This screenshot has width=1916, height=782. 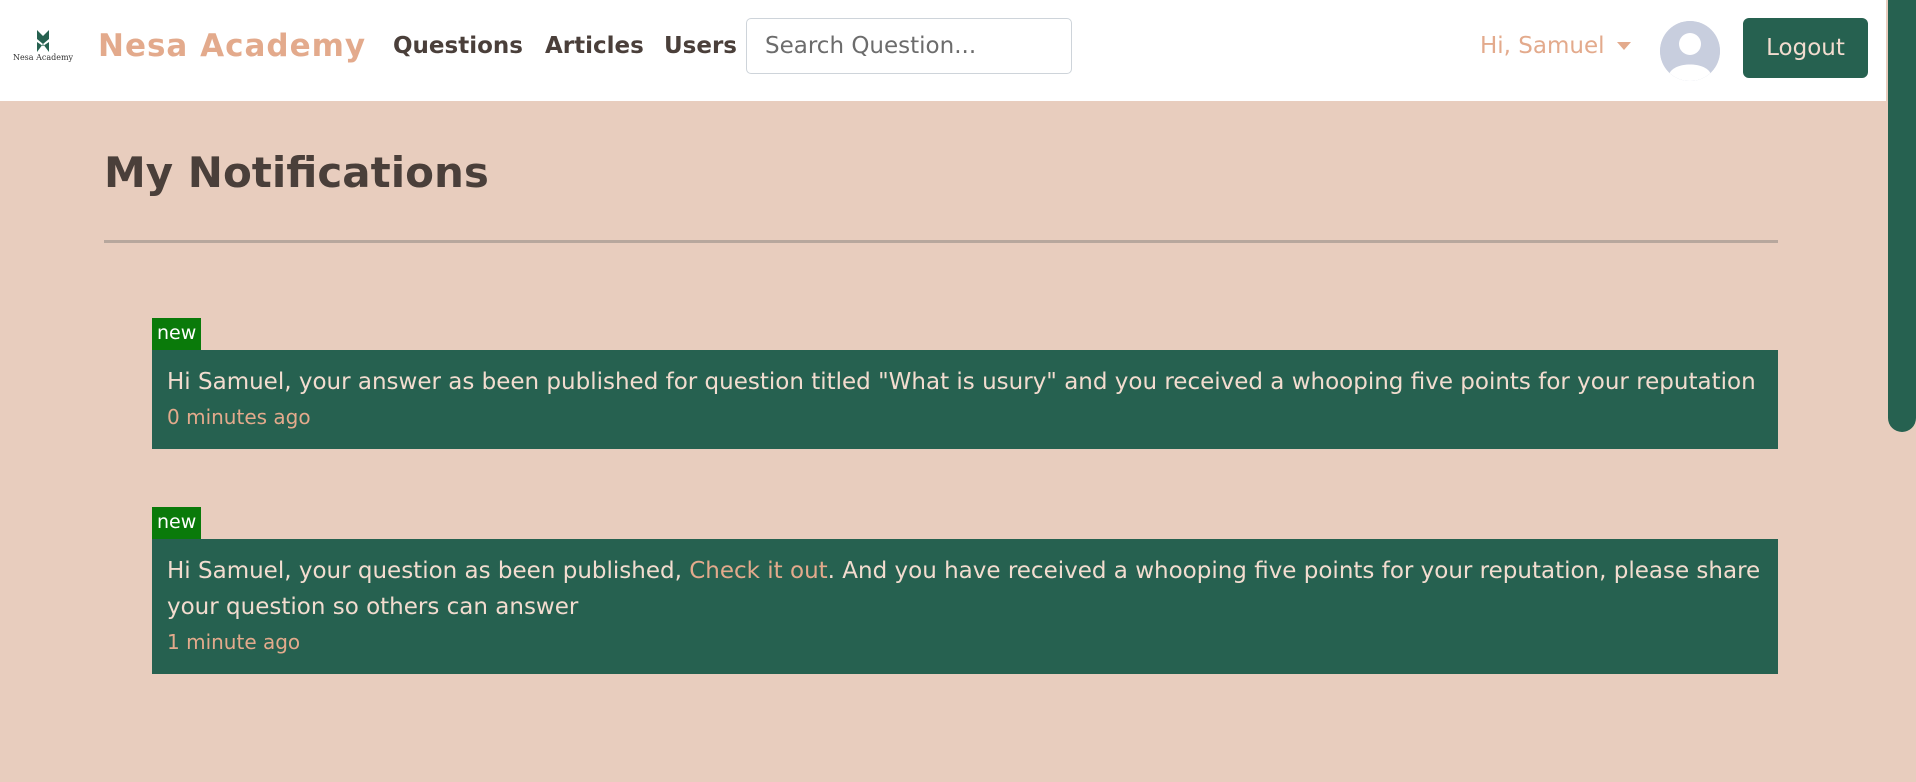 What do you see at coordinates (43, 41) in the screenshot?
I see `logo-icon` at bounding box center [43, 41].